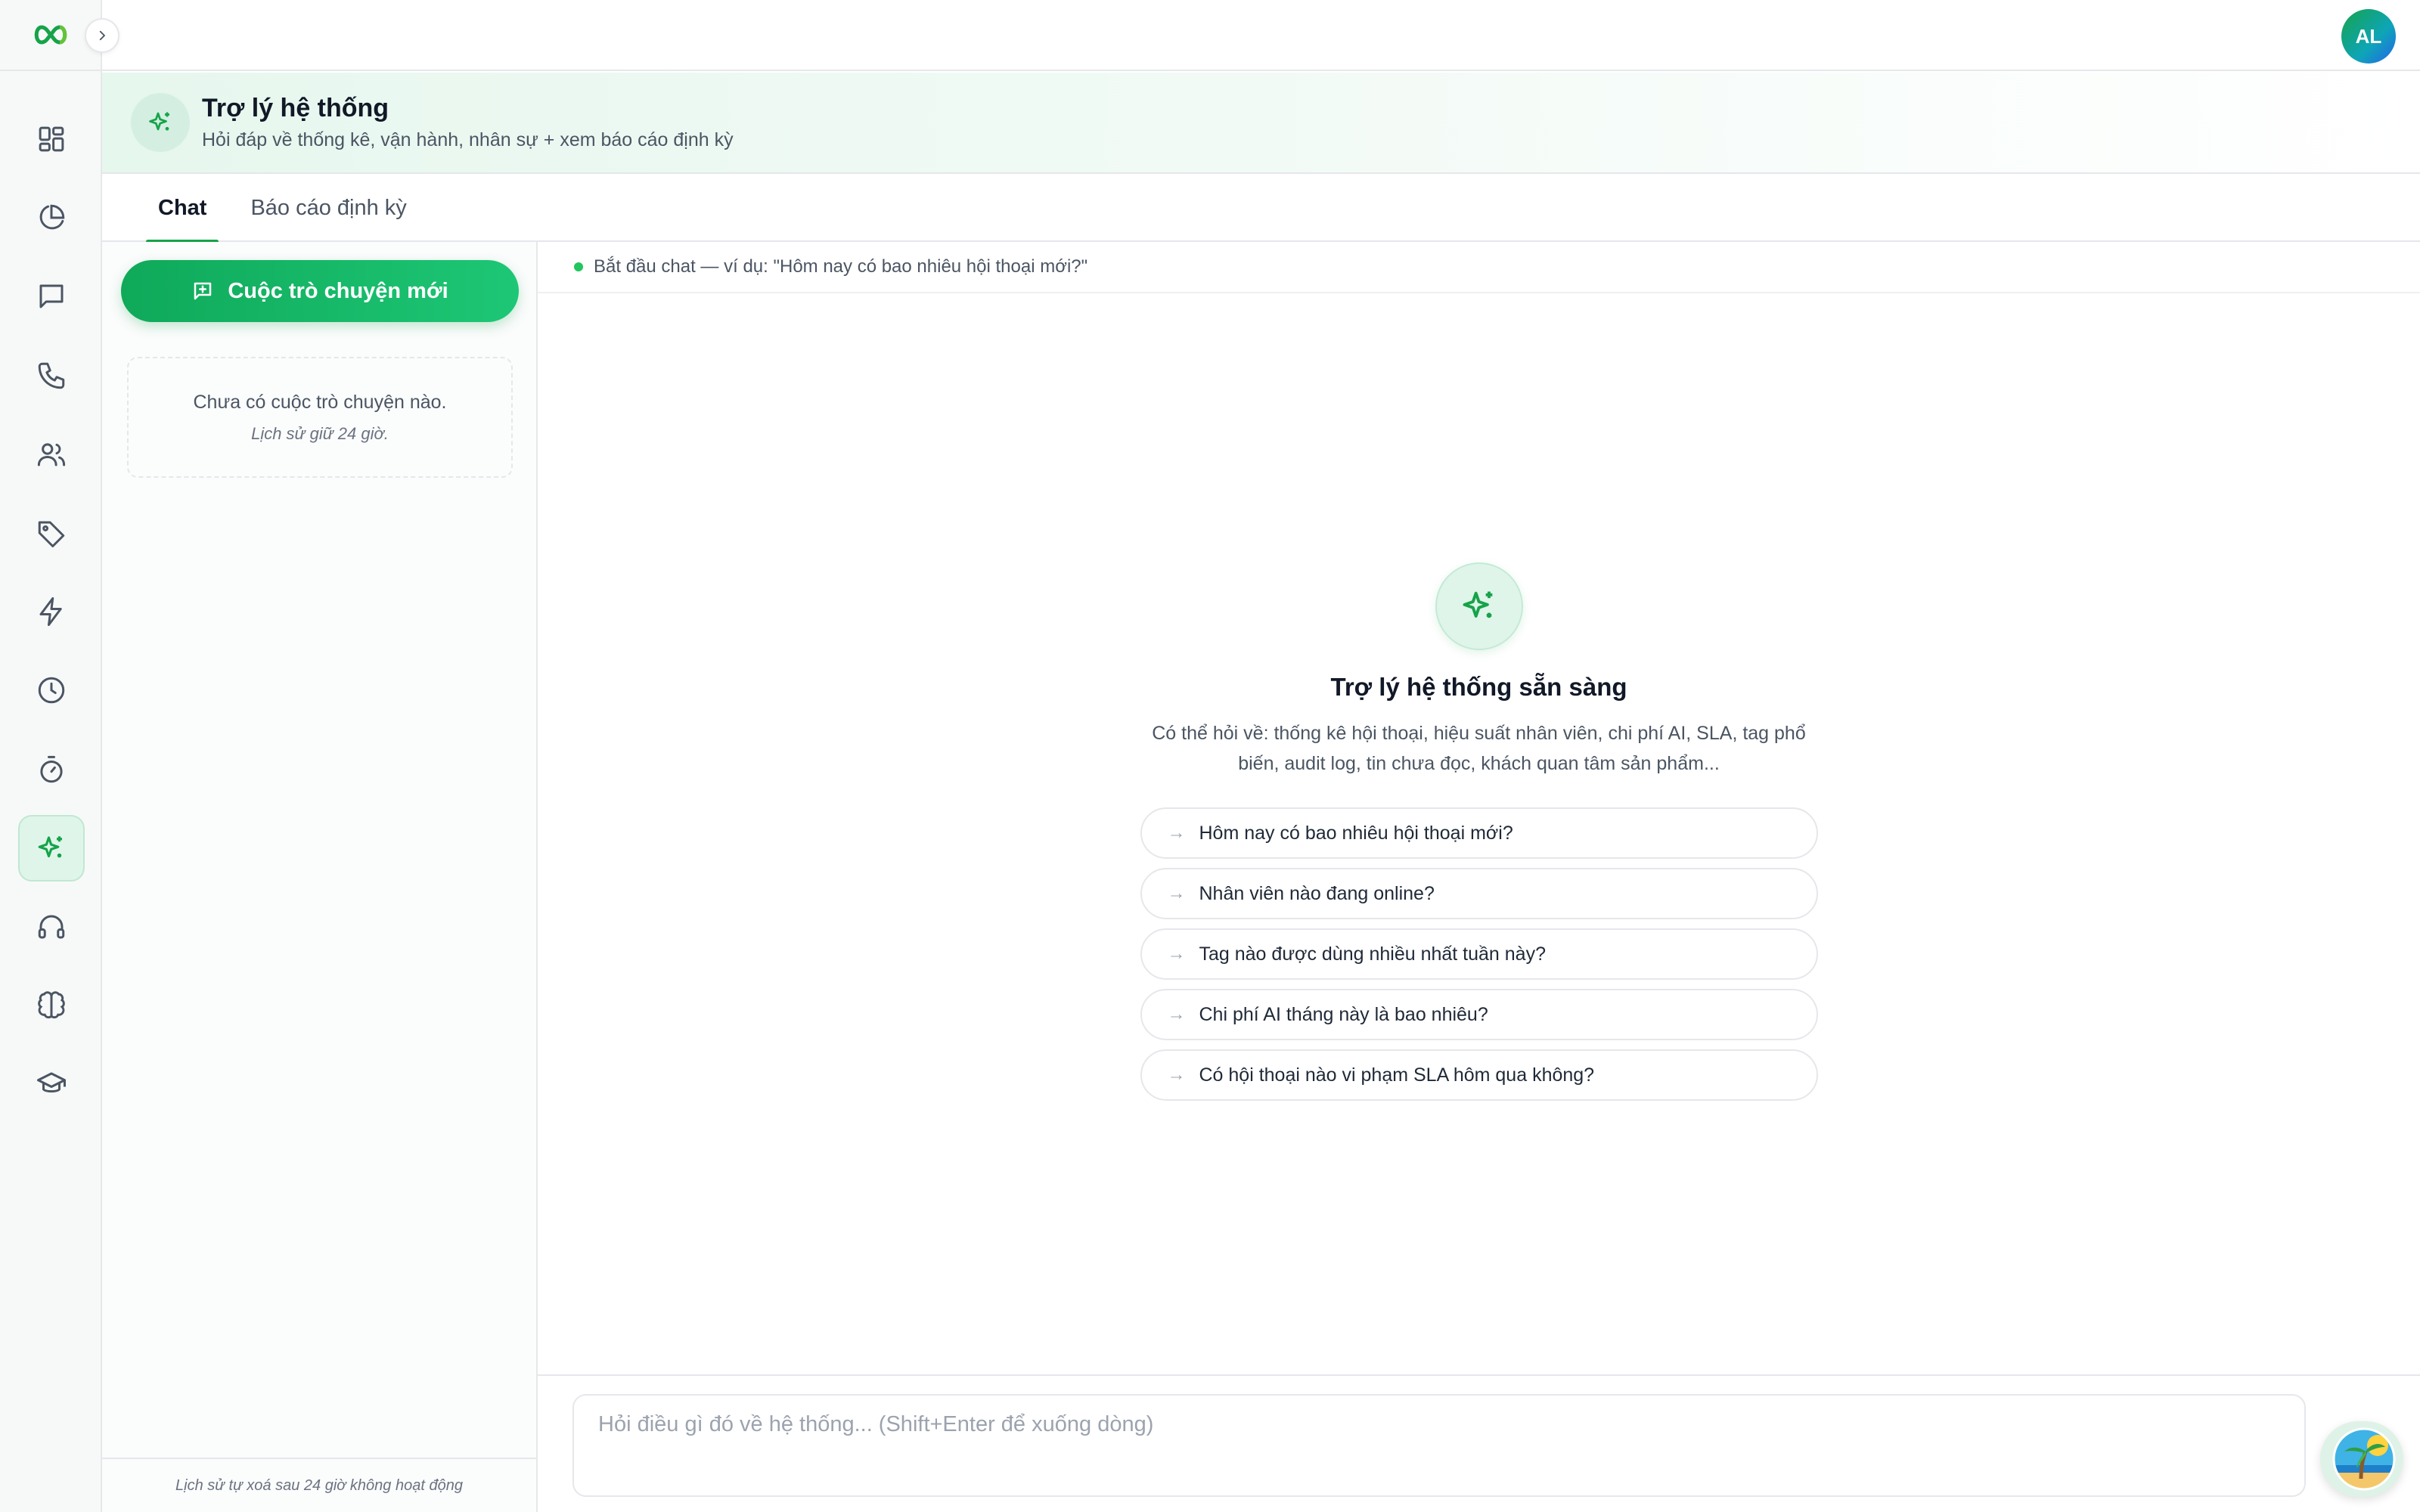 This screenshot has height=1512, width=2420. I want to click on rail-item-training, so click(51, 1084).